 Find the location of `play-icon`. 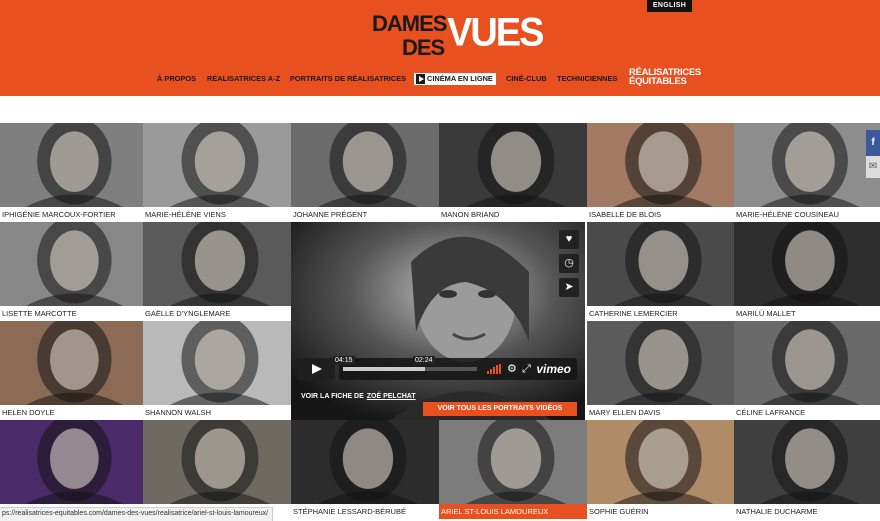

play-icon is located at coordinates (420, 79).